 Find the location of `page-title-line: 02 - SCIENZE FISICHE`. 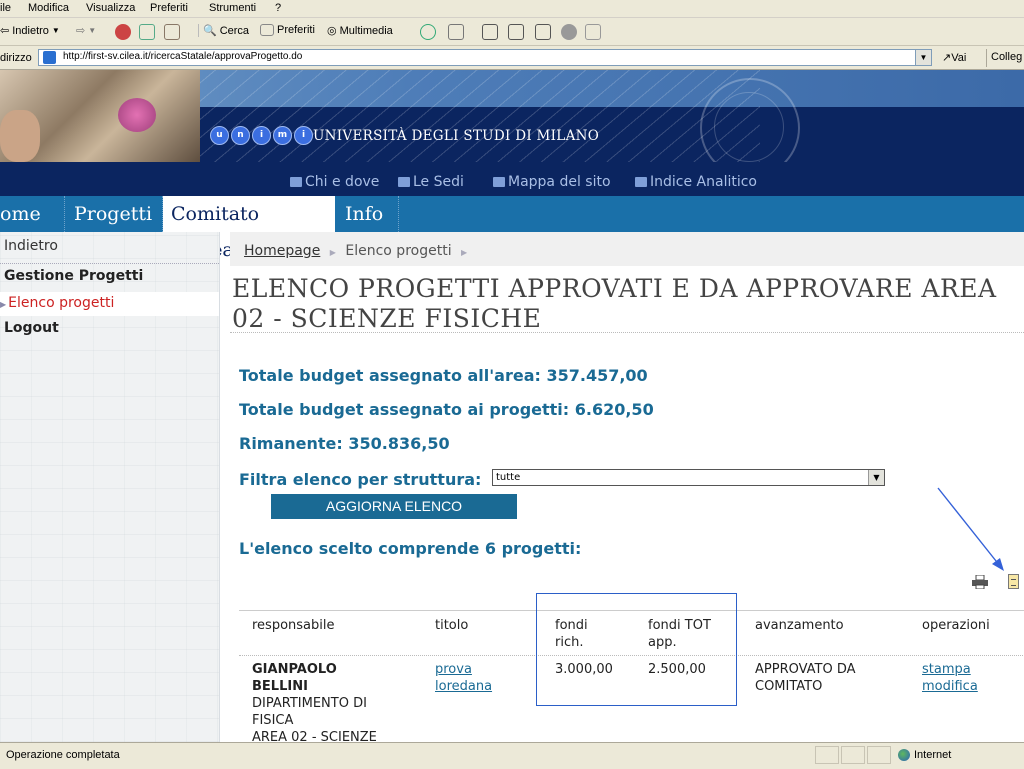

page-title-line: 02 - SCIENZE FISICHE is located at coordinates (387, 318).